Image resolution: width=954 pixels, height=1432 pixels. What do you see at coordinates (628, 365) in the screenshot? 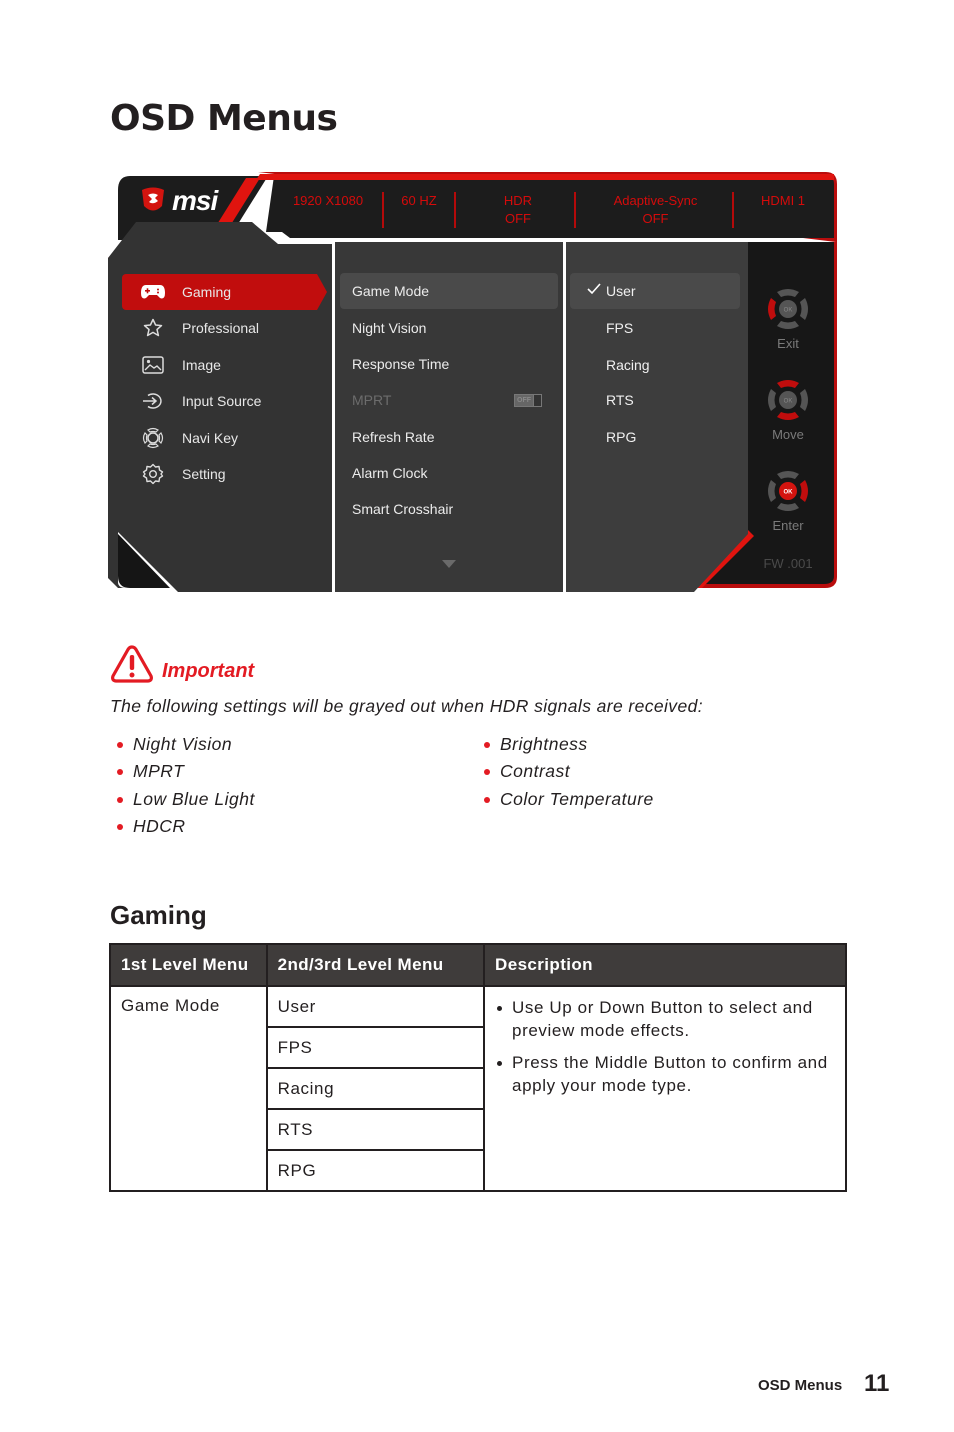
I see `menu3-label: Racing` at bounding box center [628, 365].